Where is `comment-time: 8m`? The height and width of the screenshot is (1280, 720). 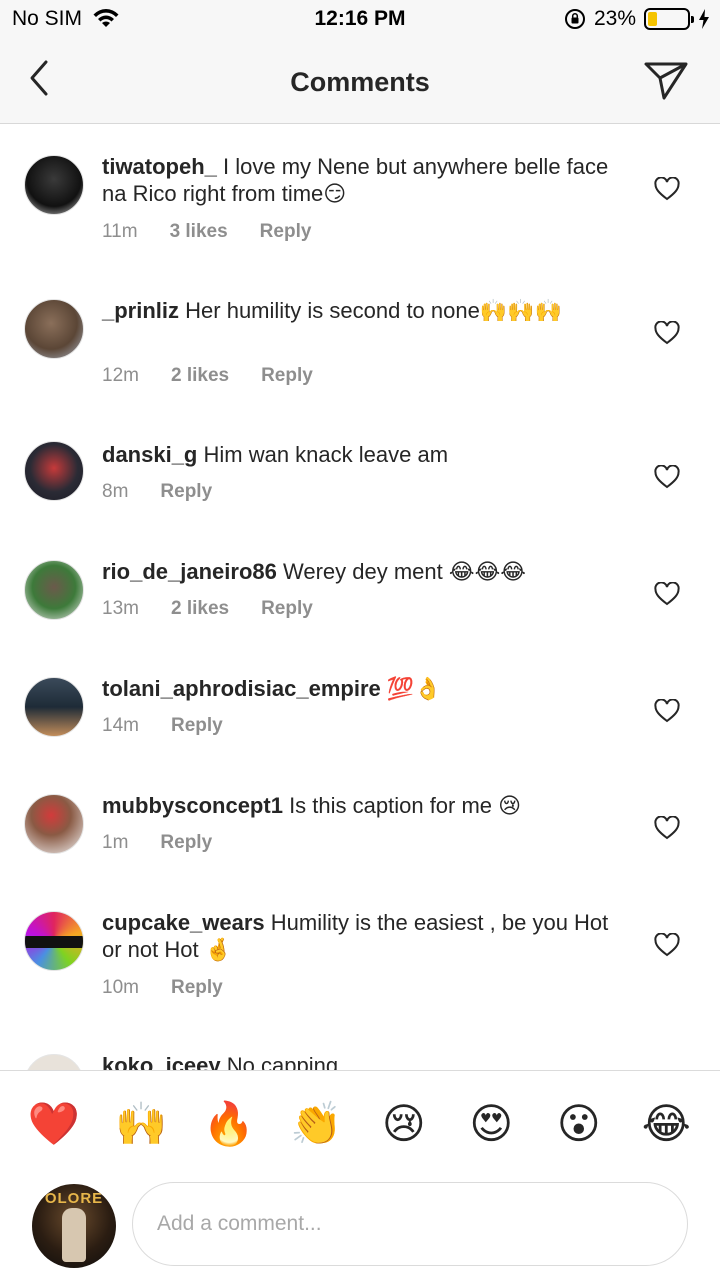
comment-time: 8m is located at coordinates (115, 491).